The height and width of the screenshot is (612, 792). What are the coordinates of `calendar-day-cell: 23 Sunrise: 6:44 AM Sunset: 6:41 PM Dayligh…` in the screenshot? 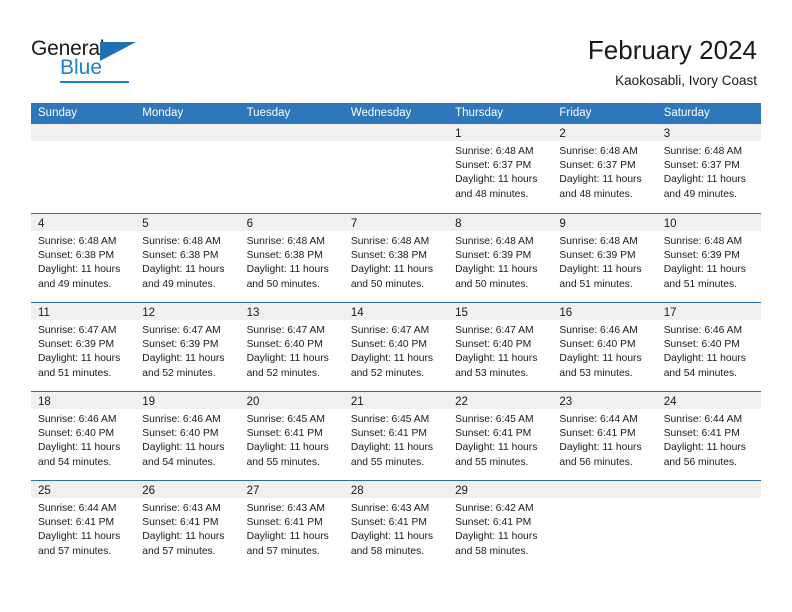 It's located at (604, 436).